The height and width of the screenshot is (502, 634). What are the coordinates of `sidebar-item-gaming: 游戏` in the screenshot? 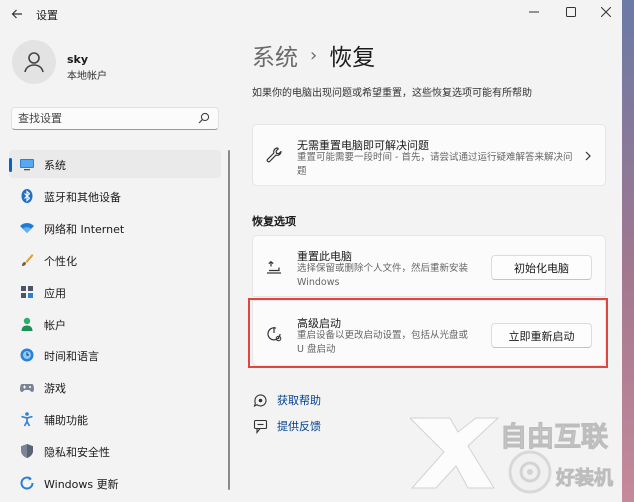 It's located at (115, 387).